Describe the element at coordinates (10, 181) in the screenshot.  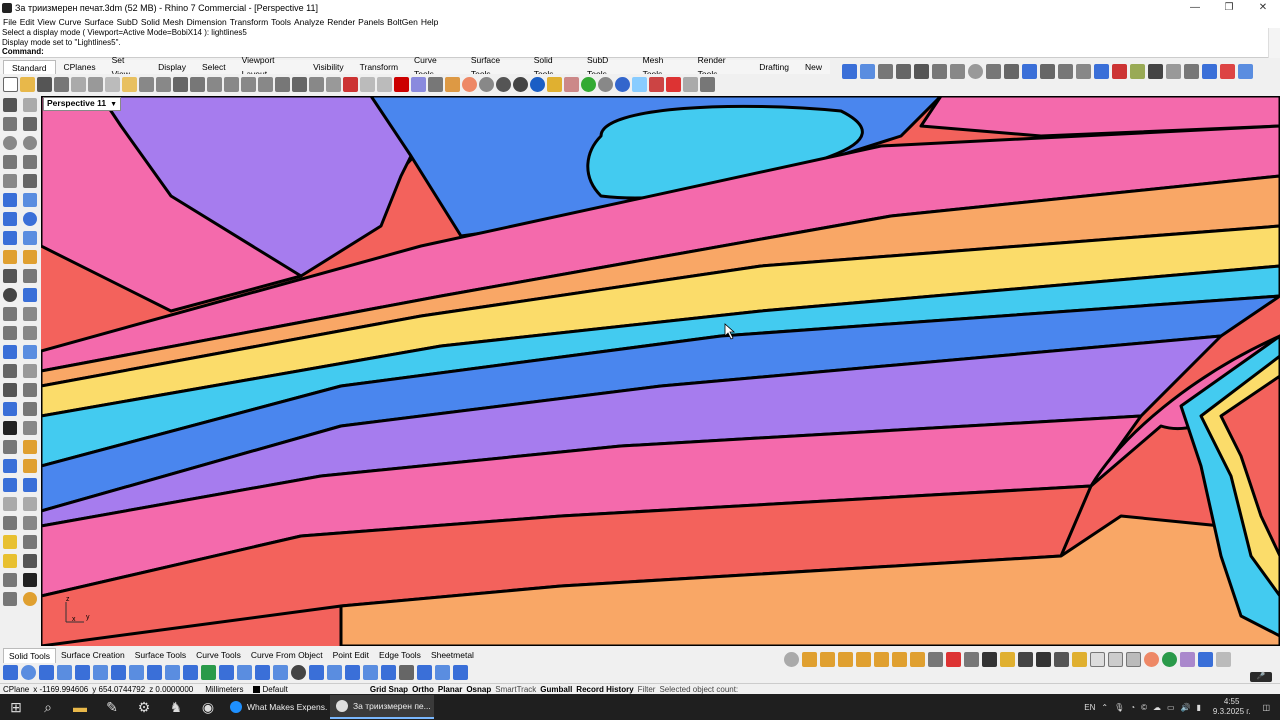
I see `polygon-tool-icon` at that location.